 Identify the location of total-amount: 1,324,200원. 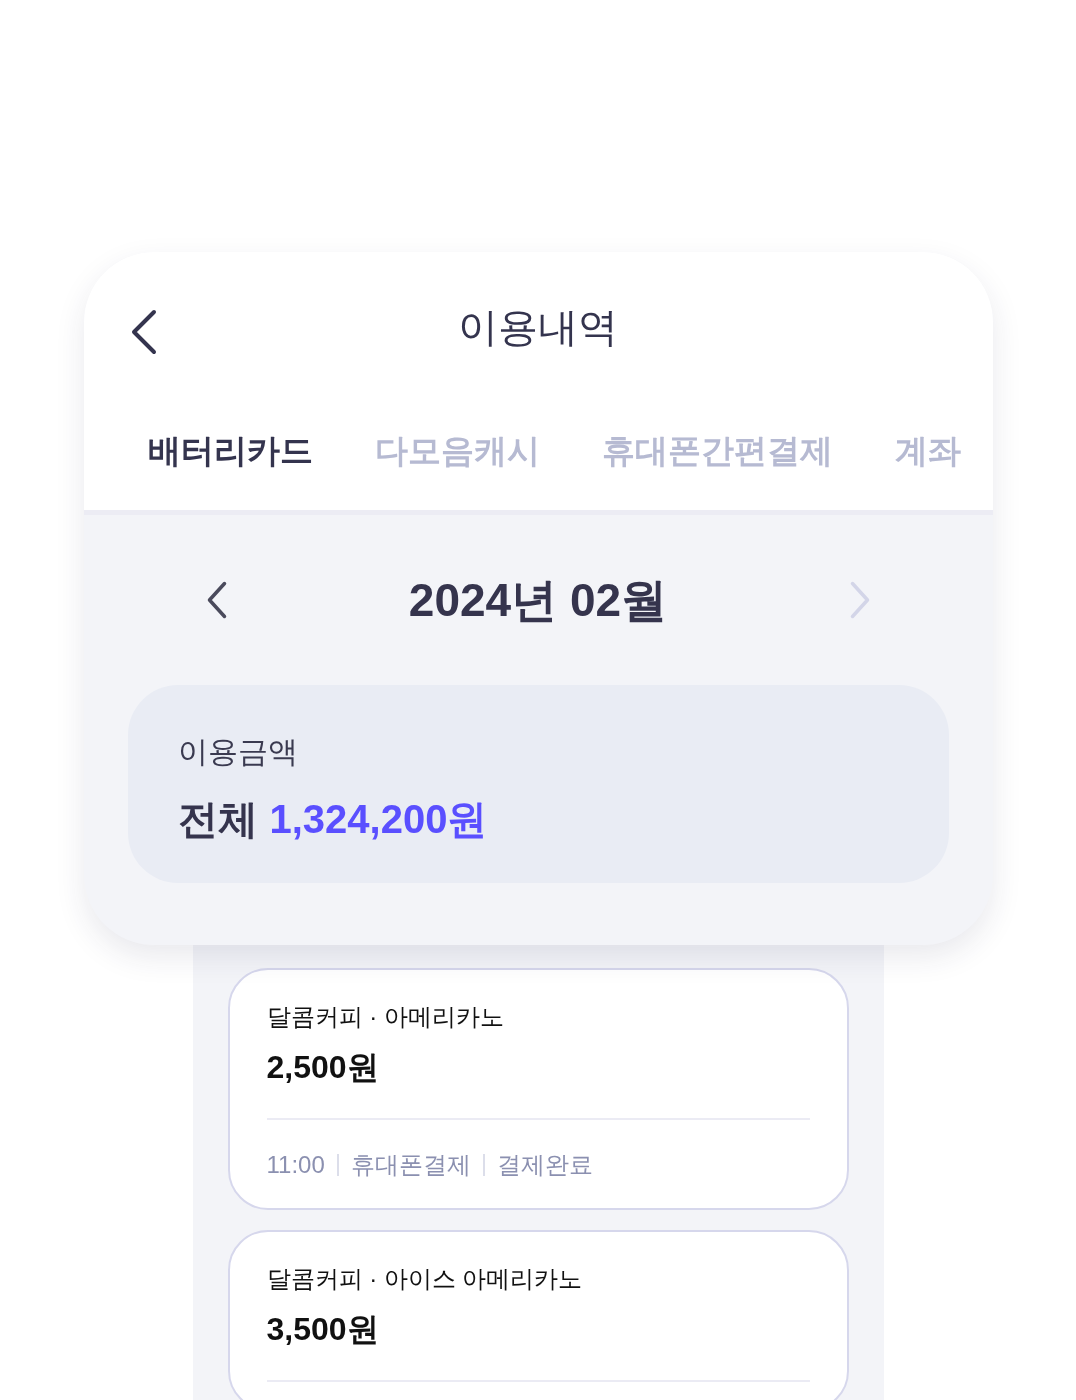
(378, 819).